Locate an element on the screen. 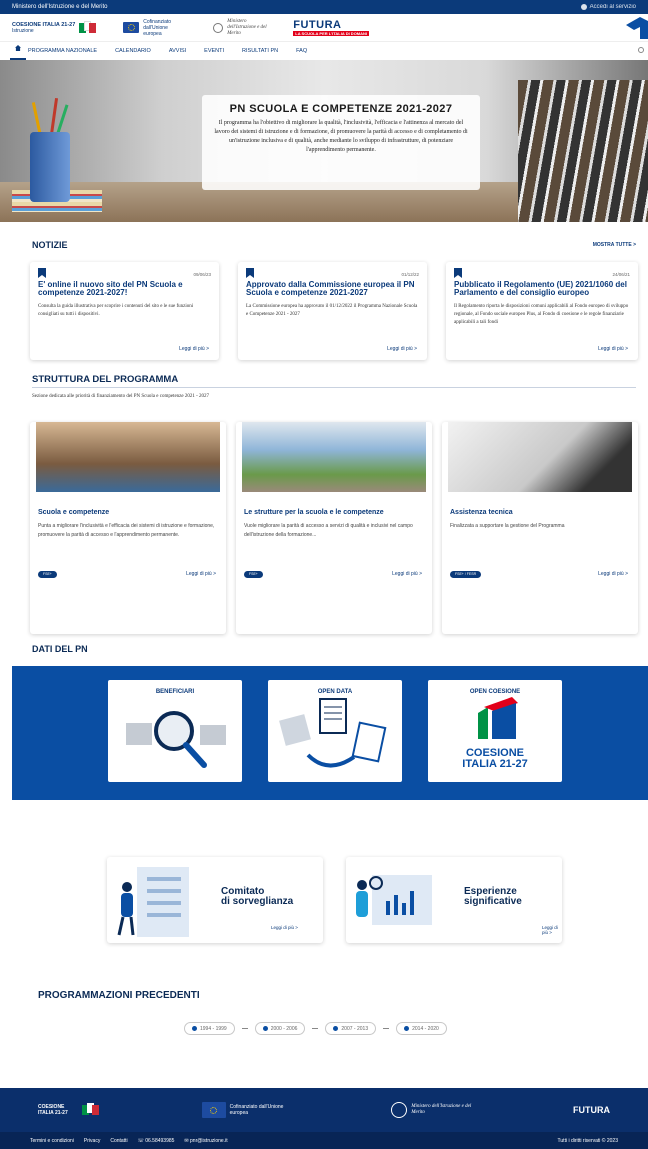 Image resolution: width=648 pixels, height=1149 pixels. nav-calendario: CALENDARIO is located at coordinates (133, 51).